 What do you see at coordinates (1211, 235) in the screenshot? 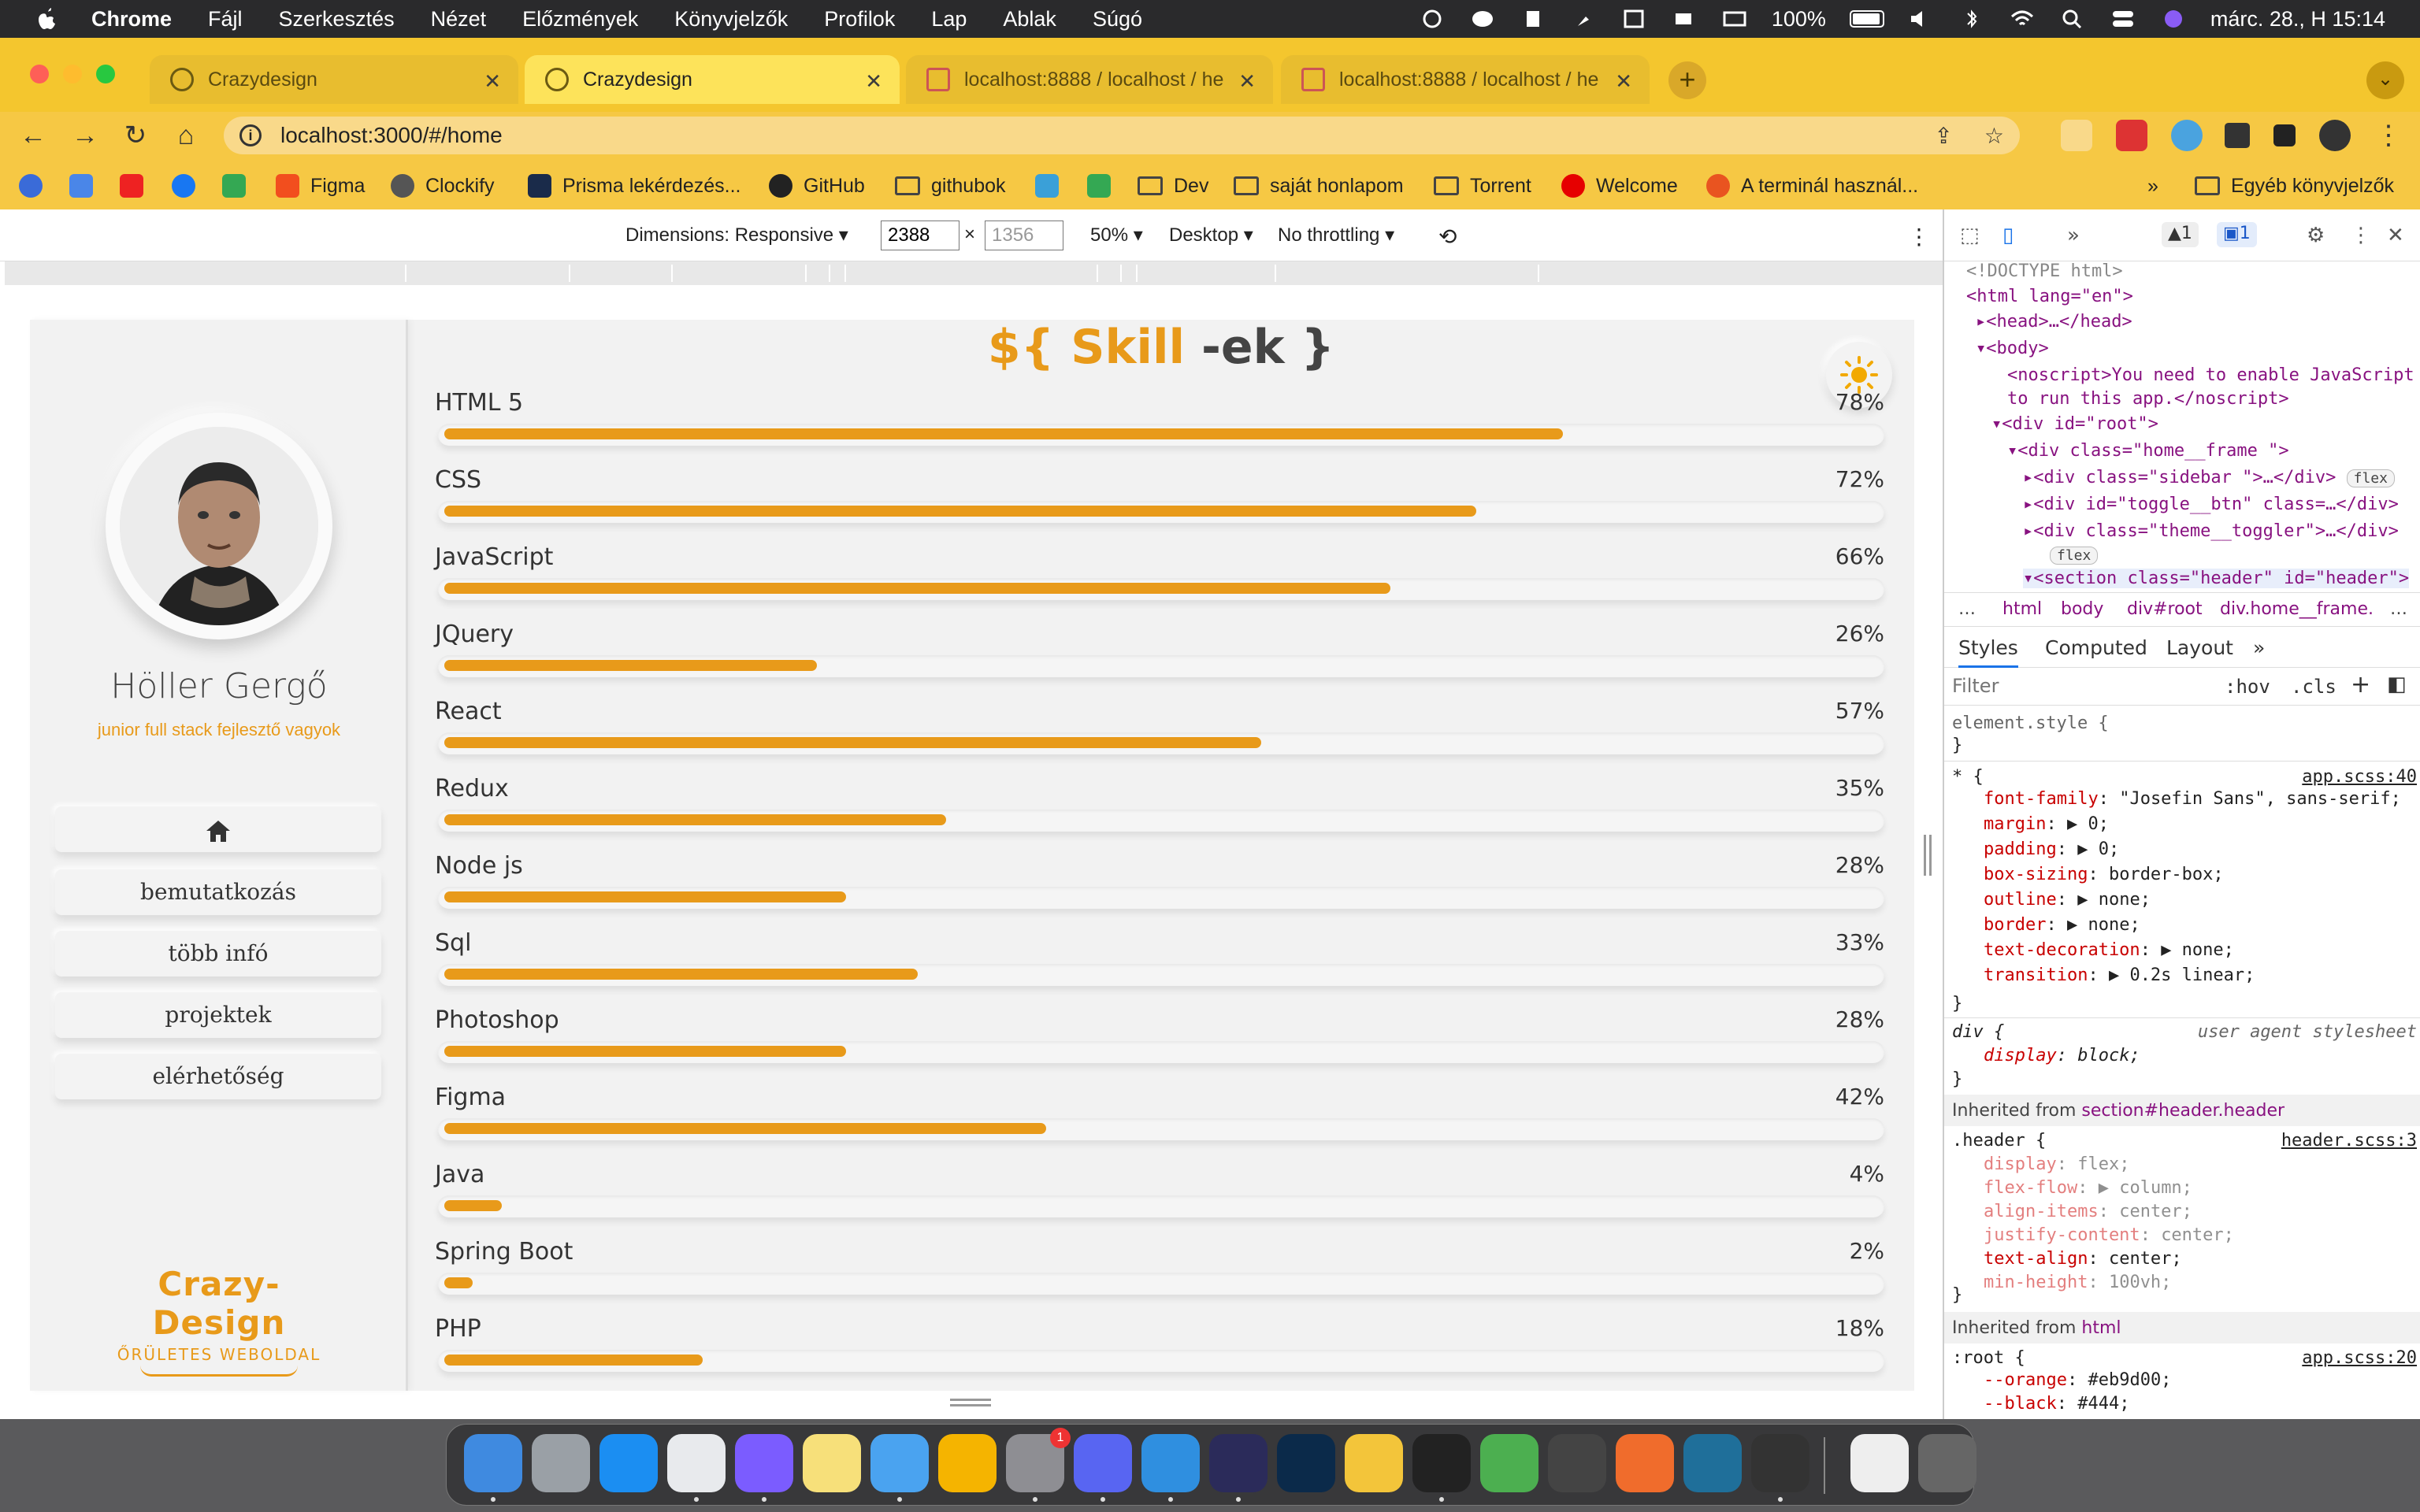
I see `device-select: Desktop ▾` at bounding box center [1211, 235].